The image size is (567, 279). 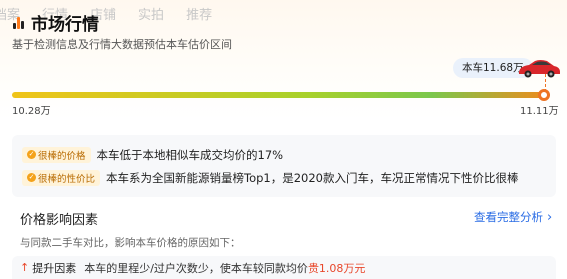 I want to click on range-max-price: 11.11万, so click(x=539, y=111).